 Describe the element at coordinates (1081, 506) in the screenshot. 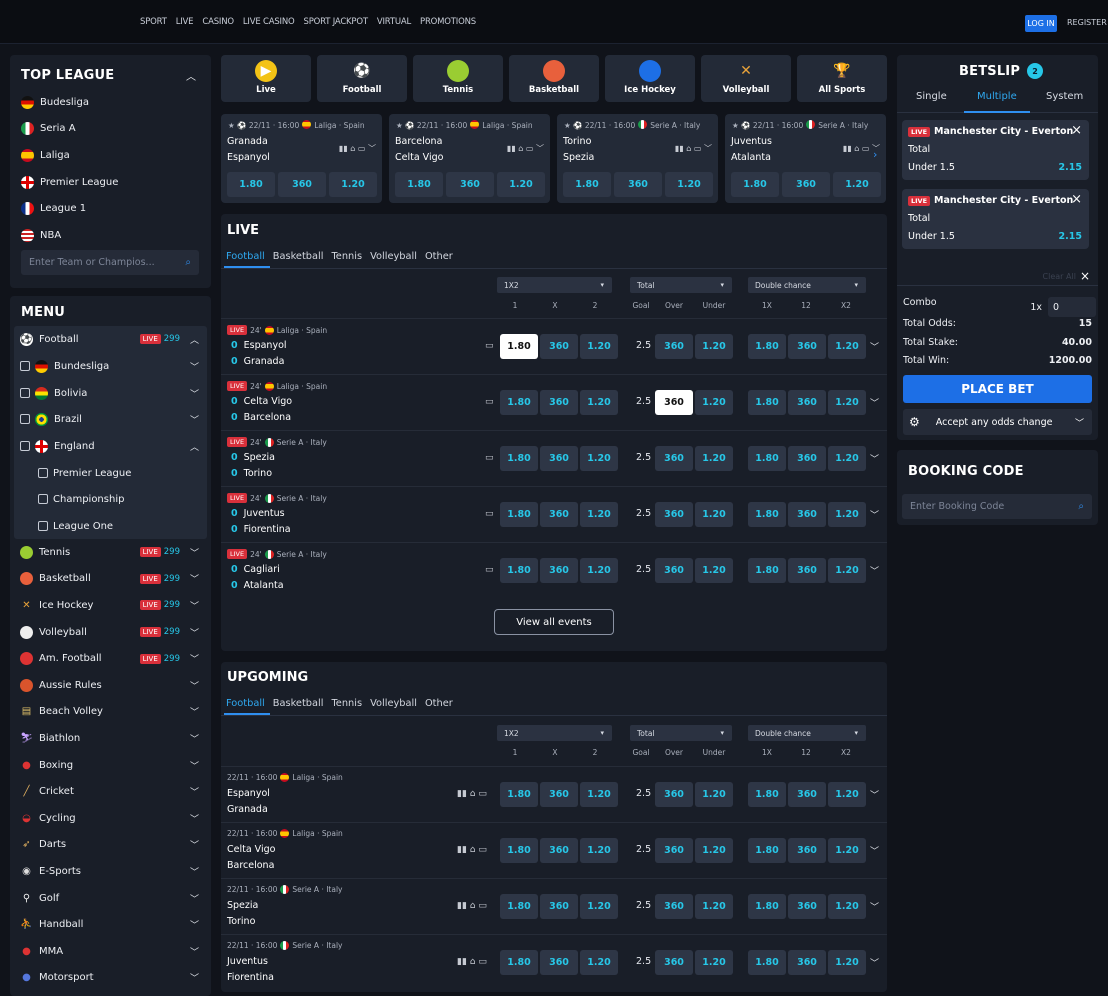

I see `search-icon: ⌕` at that location.